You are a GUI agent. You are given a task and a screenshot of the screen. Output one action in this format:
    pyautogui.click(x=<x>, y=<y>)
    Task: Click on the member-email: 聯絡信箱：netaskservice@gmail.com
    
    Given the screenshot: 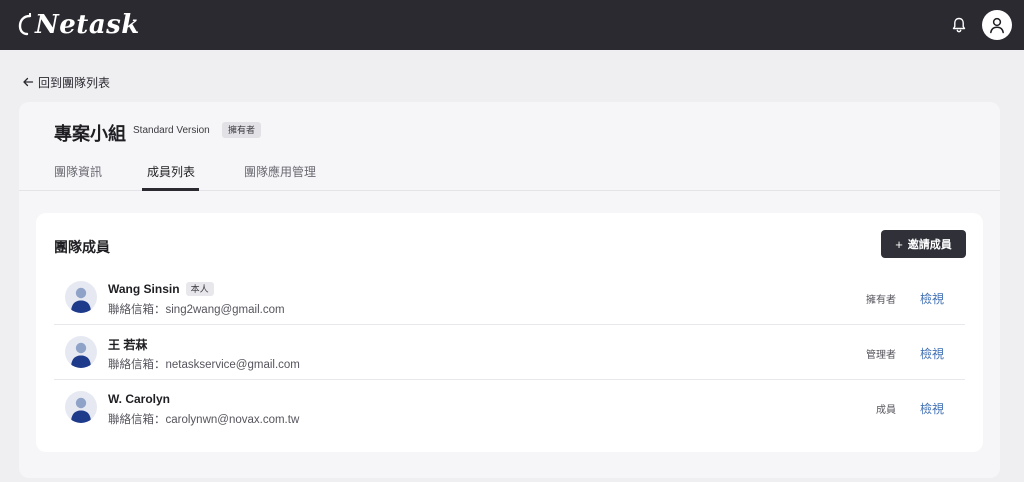 What is the action you would take?
    pyautogui.click(x=204, y=364)
    